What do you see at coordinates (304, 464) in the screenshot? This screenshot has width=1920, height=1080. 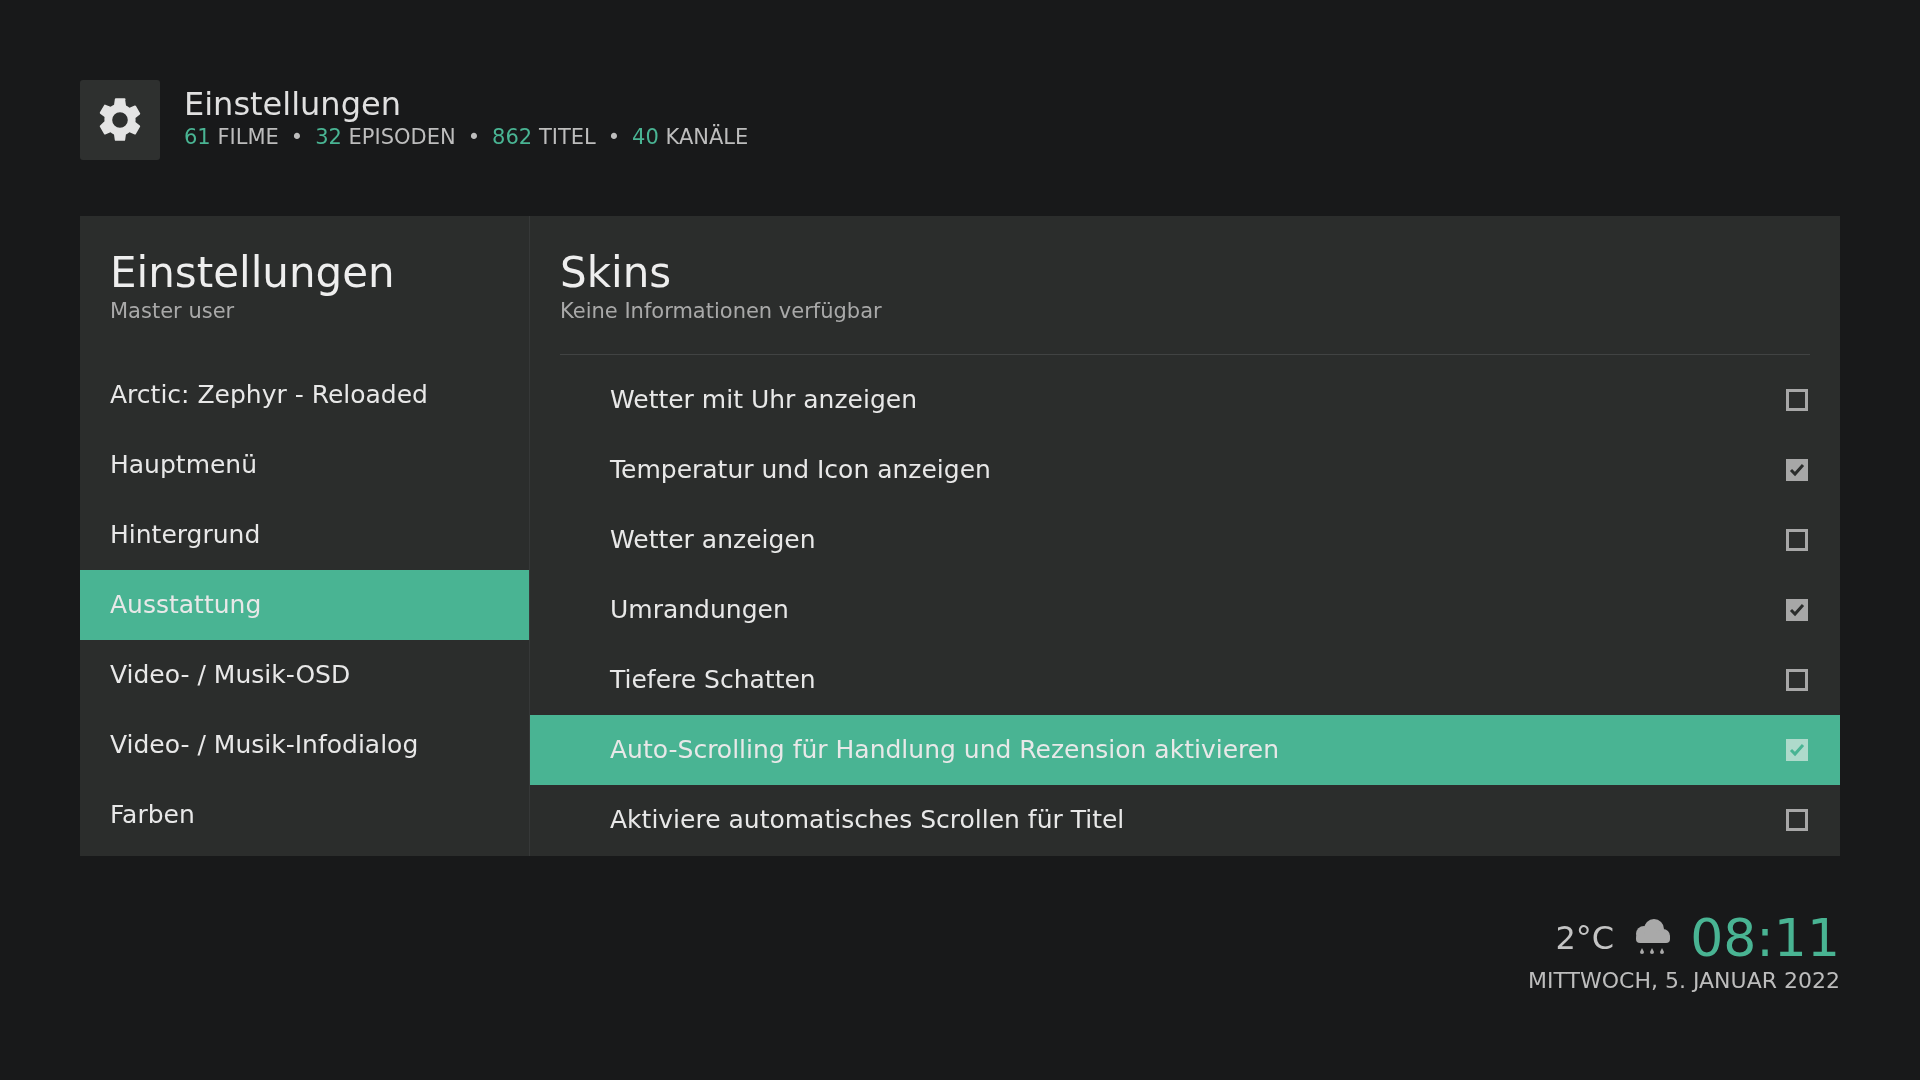 I see `sidebar-item: Hauptmenü` at bounding box center [304, 464].